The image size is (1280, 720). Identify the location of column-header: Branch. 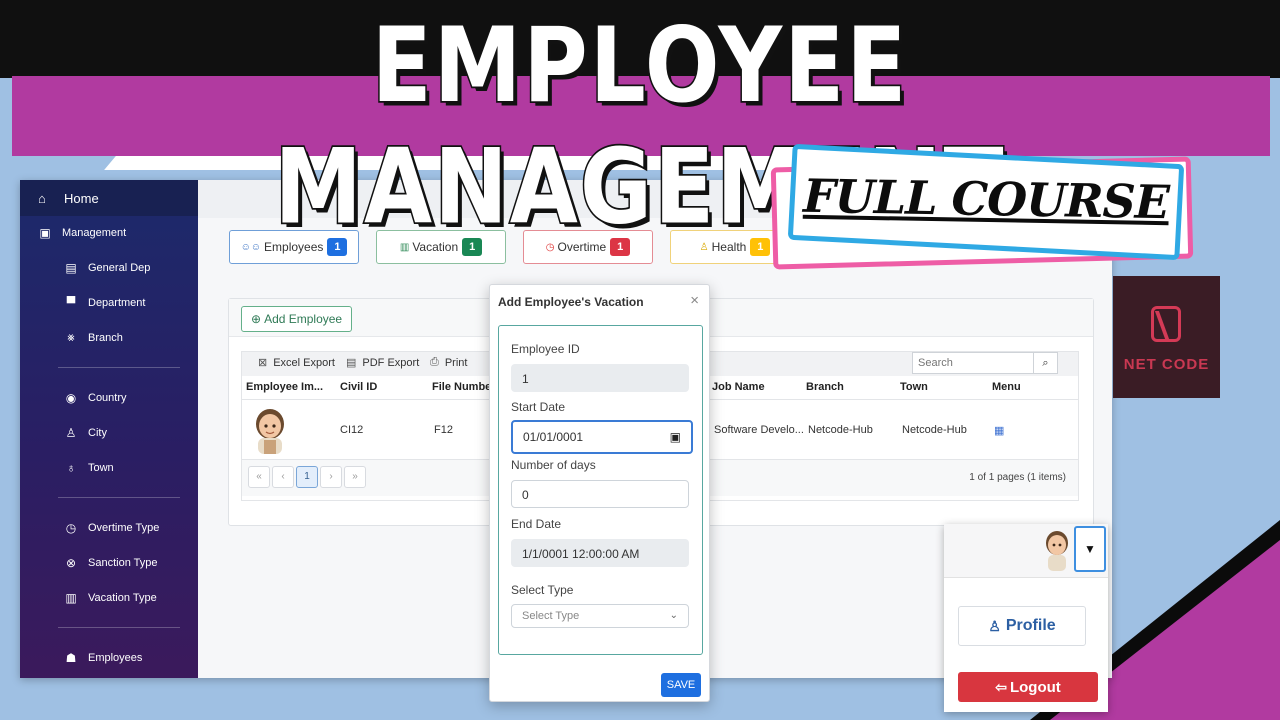
(825, 387).